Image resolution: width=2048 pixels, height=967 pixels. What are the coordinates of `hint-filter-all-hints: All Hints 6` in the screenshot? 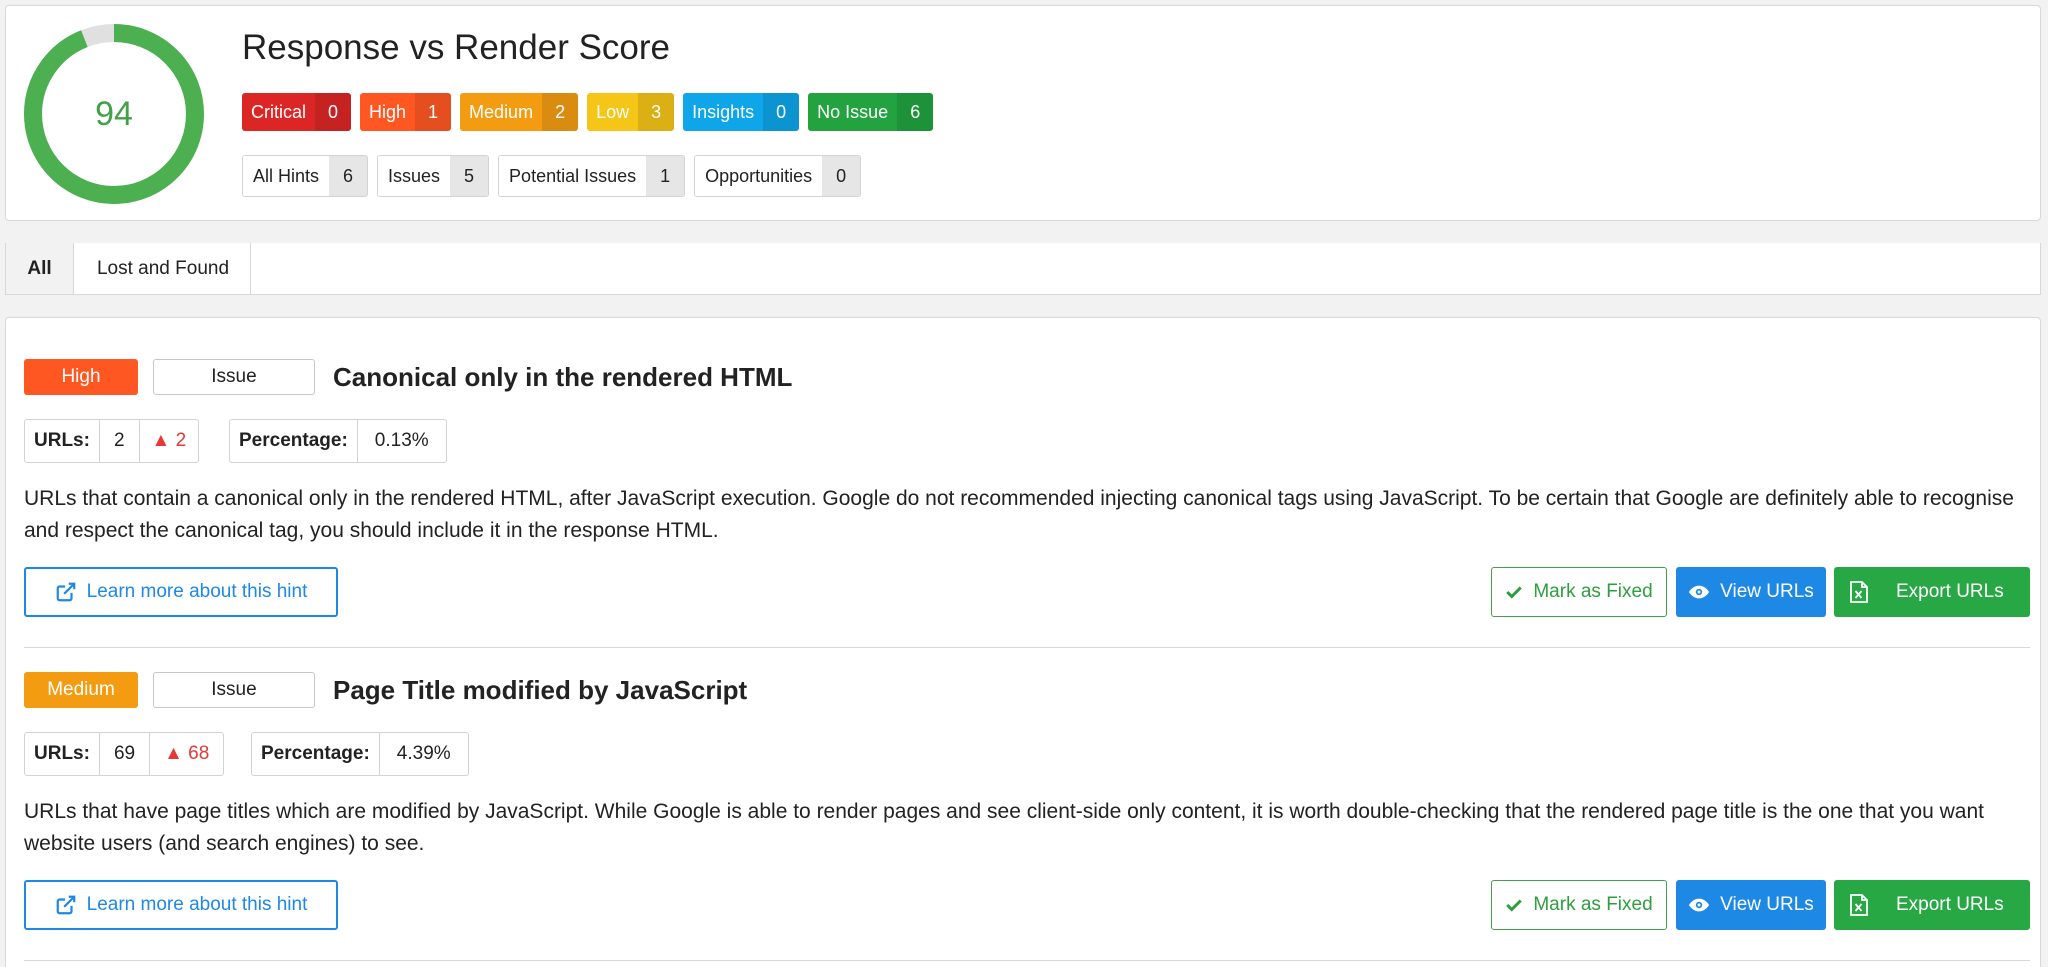 It's located at (305, 176).